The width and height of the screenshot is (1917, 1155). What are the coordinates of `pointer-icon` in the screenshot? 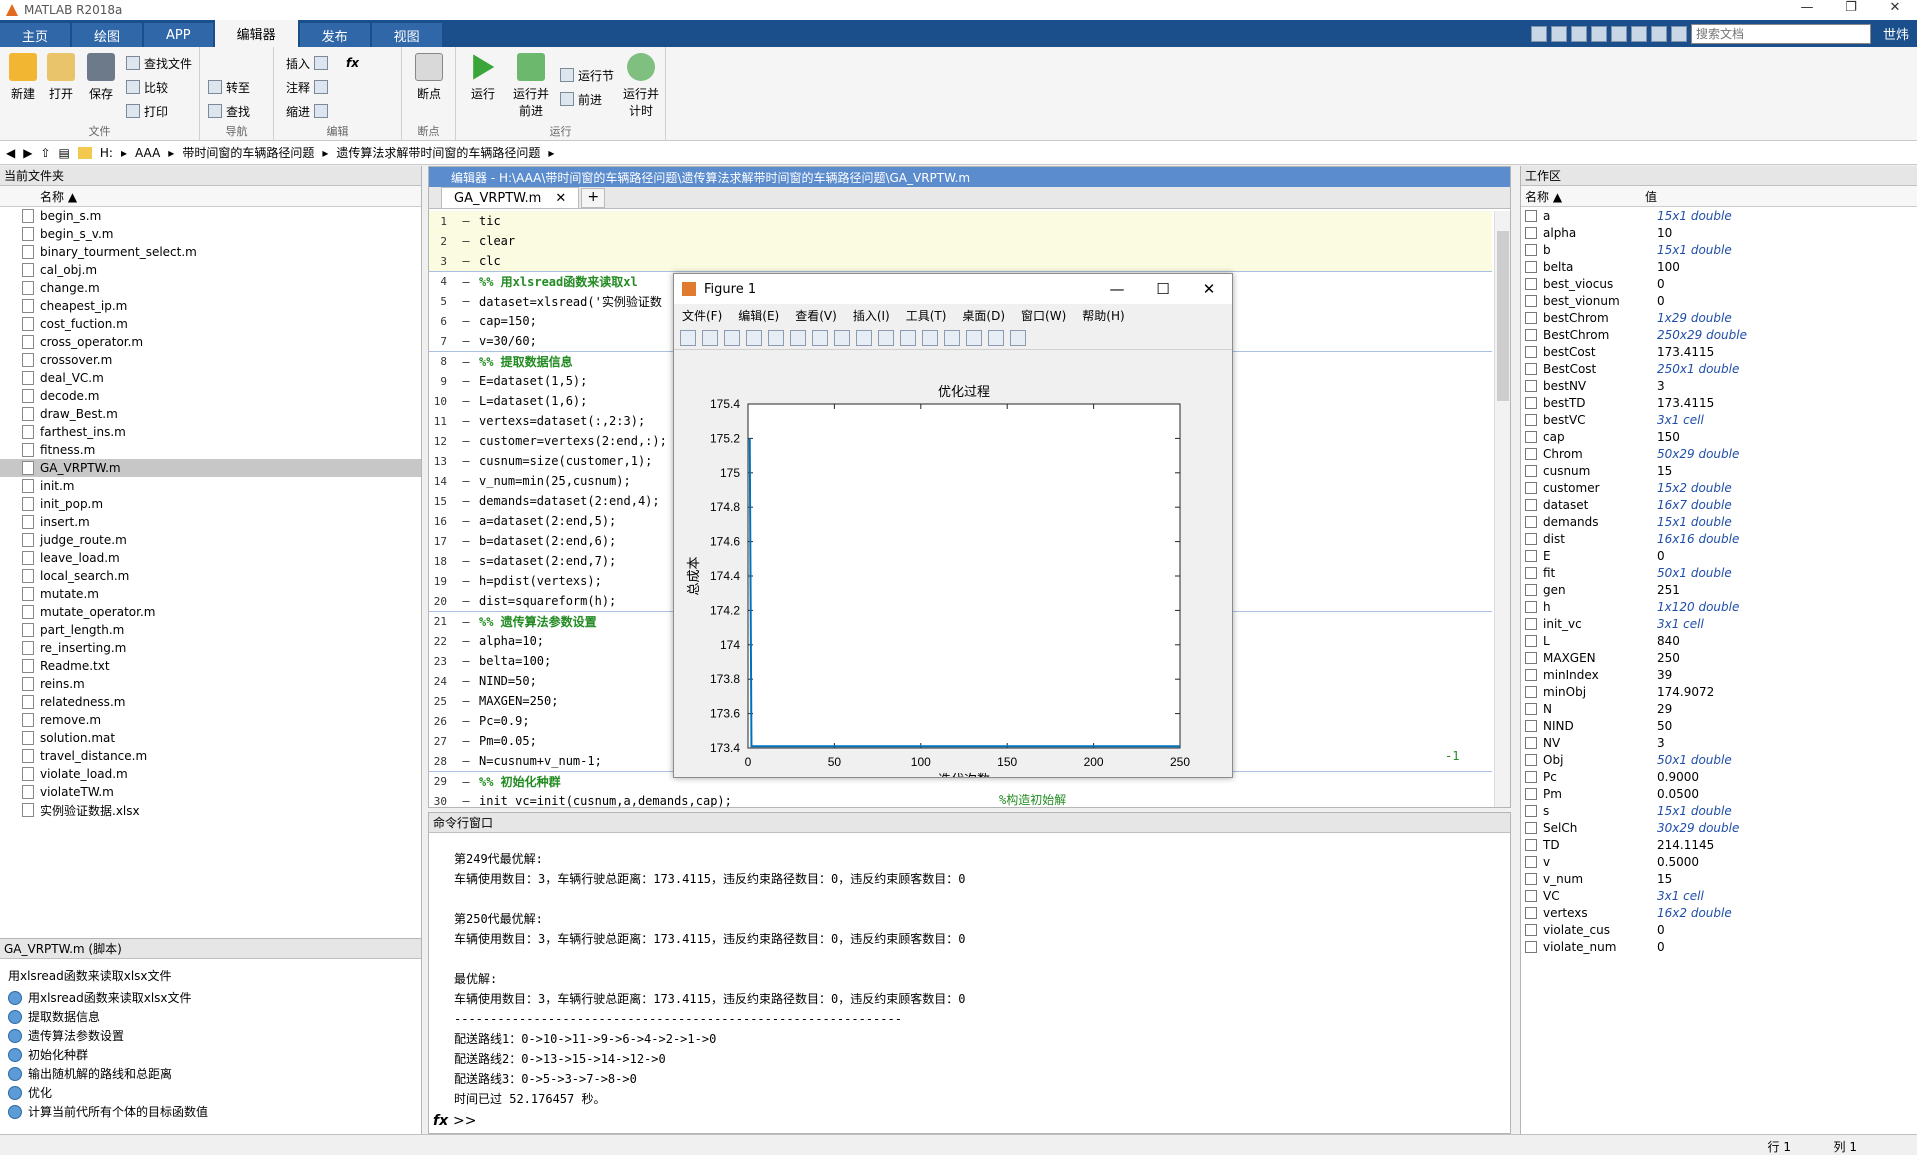 It's located at (776, 337).